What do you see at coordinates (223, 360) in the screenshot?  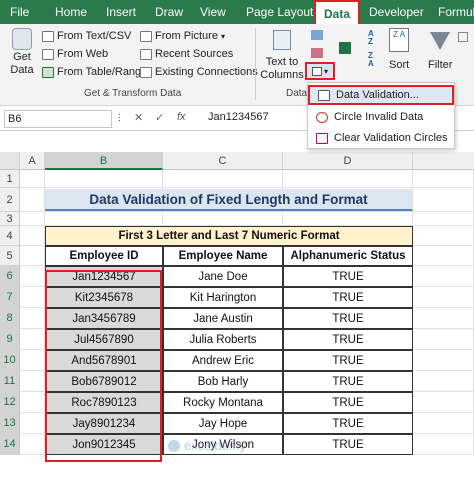 I see `employee-name-cell: Andrew Eric` at bounding box center [223, 360].